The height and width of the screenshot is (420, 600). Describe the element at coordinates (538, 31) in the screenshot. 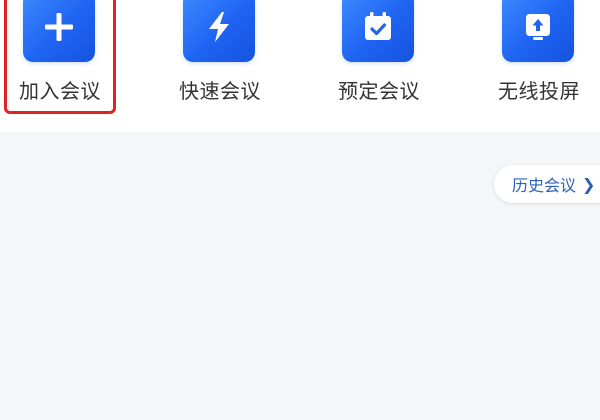

I see `screen-cast-icon` at that location.